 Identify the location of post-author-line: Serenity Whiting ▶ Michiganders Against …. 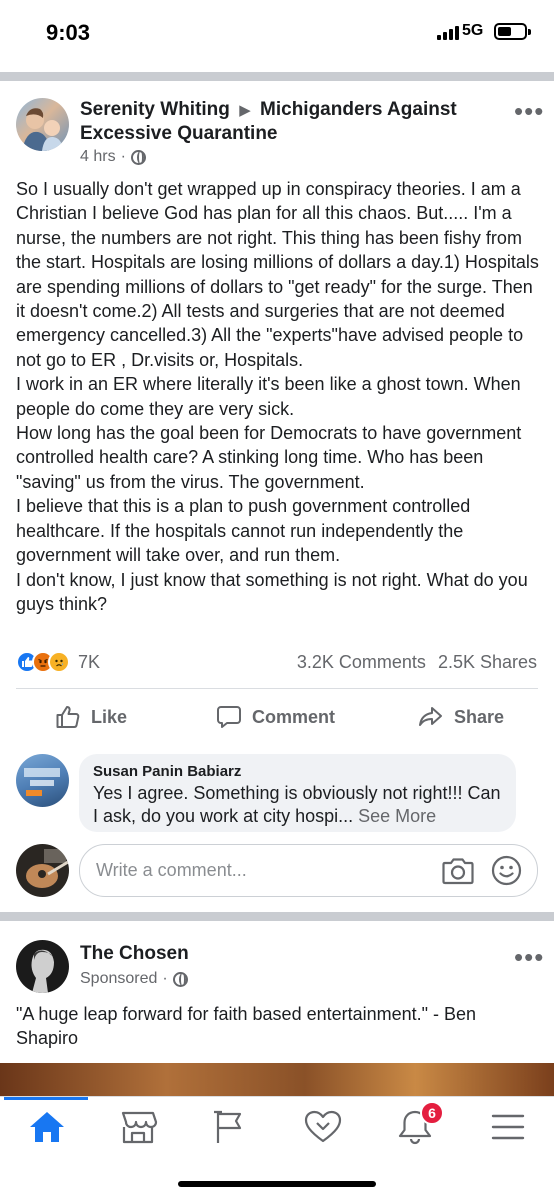
(280, 121).